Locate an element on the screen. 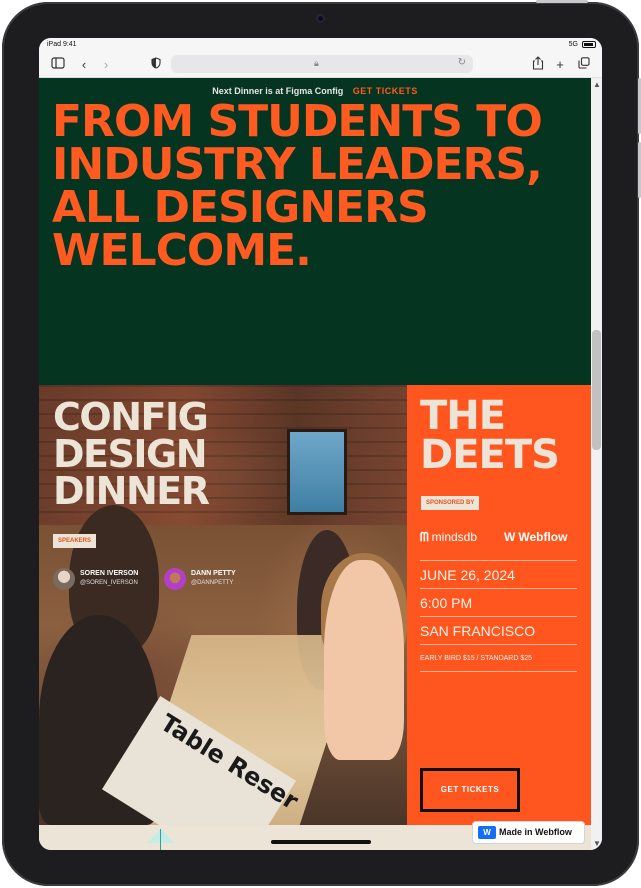  shield-icon is located at coordinates (156, 65).